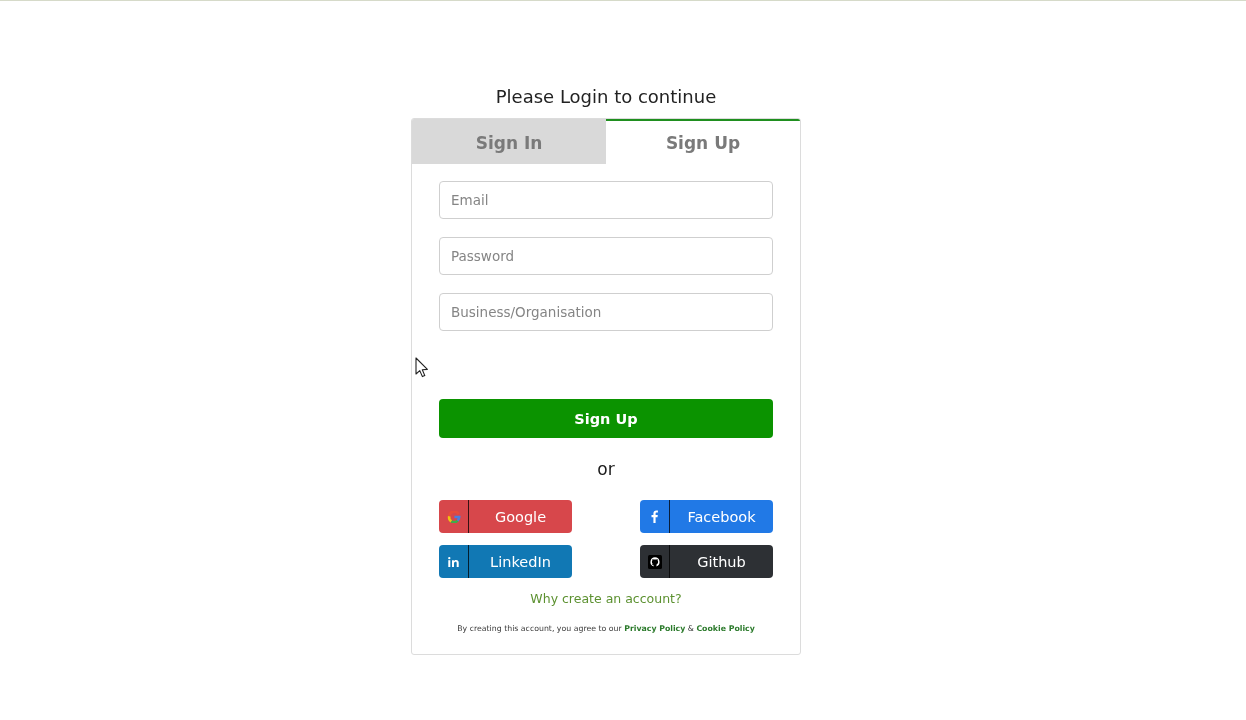  I want to click on why-create-account-link: Why create an account?, so click(606, 599).